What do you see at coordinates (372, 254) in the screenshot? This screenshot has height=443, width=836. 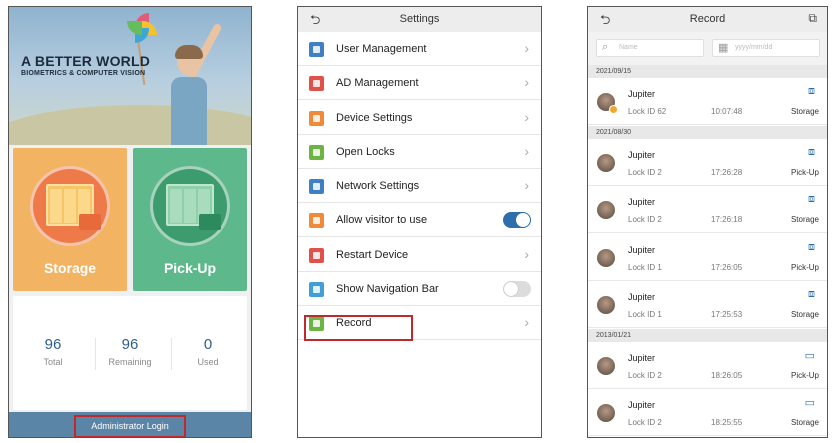 I see `settings-item-label: Restart Device` at bounding box center [372, 254].